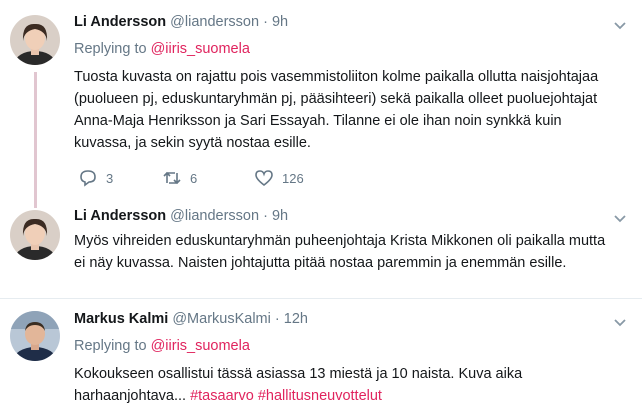 The image size is (642, 410). I want to click on display-name: Markus Kalmi, so click(121, 319).